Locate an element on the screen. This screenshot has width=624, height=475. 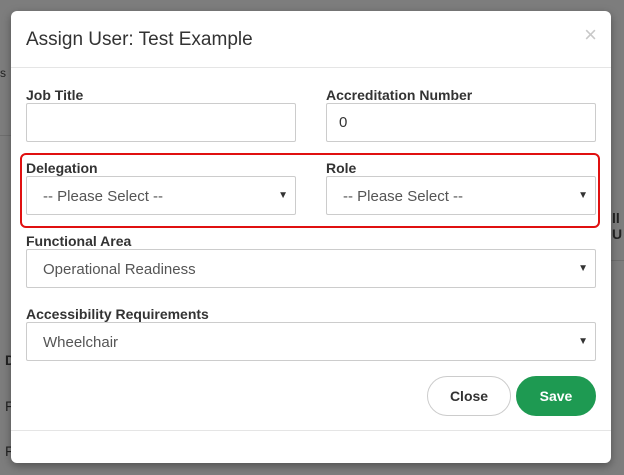
functional-area-select: Operational Readiness ▼ is located at coordinates (311, 268).